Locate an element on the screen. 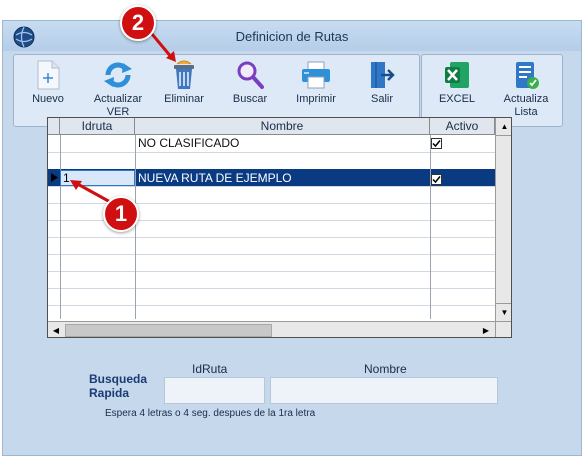 The image size is (585, 459). title-bar: Definicion de Rutas is located at coordinates (292, 36).